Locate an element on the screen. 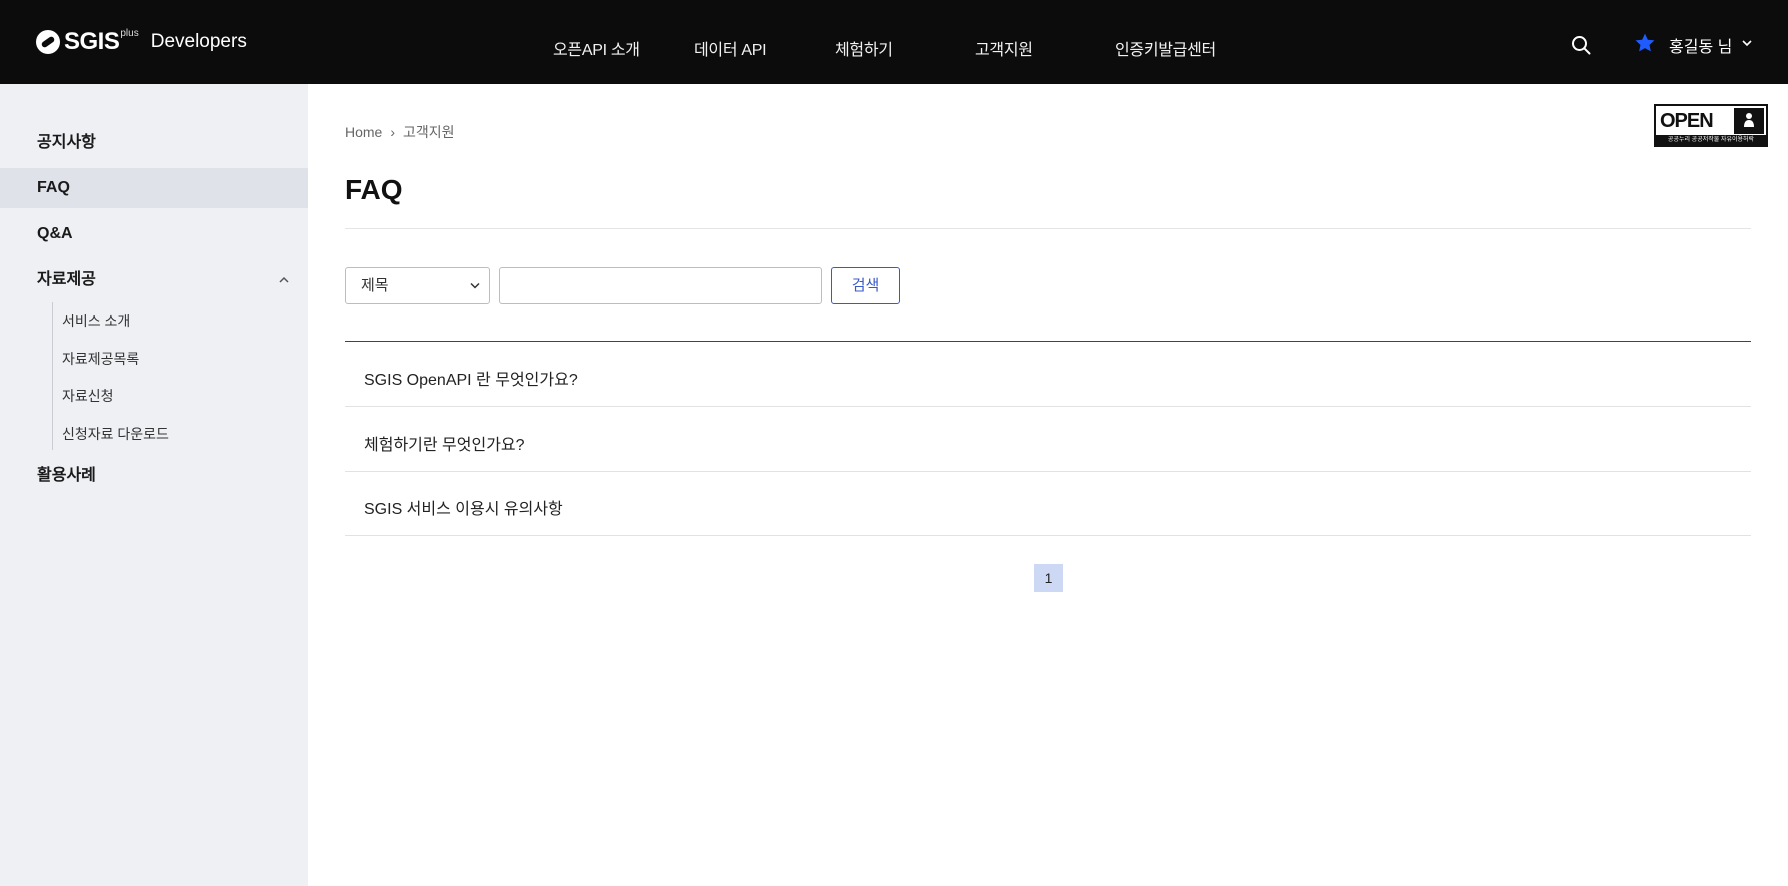 This screenshot has height=886, width=1788. open-badge-caption: 공공누리 공공저작물 자유이용허락 is located at coordinates (1711, 140).